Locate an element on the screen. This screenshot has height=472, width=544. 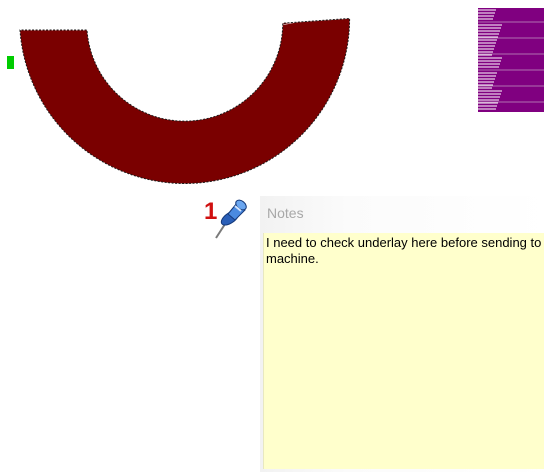
note-pin: 1 is located at coordinates (226, 221).